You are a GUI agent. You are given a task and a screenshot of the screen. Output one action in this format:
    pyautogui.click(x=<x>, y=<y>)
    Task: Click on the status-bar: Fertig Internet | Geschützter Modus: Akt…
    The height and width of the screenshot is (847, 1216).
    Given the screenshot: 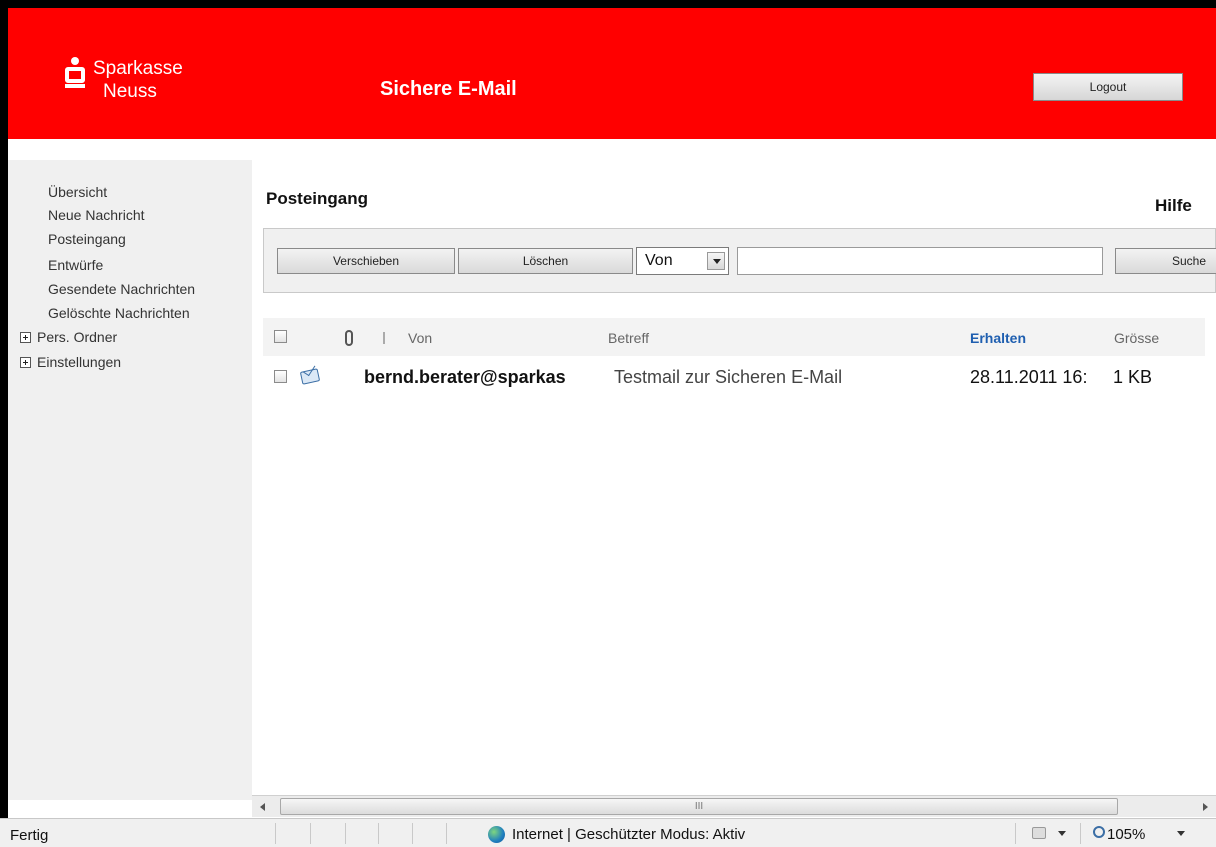 What is the action you would take?
    pyautogui.click(x=608, y=832)
    